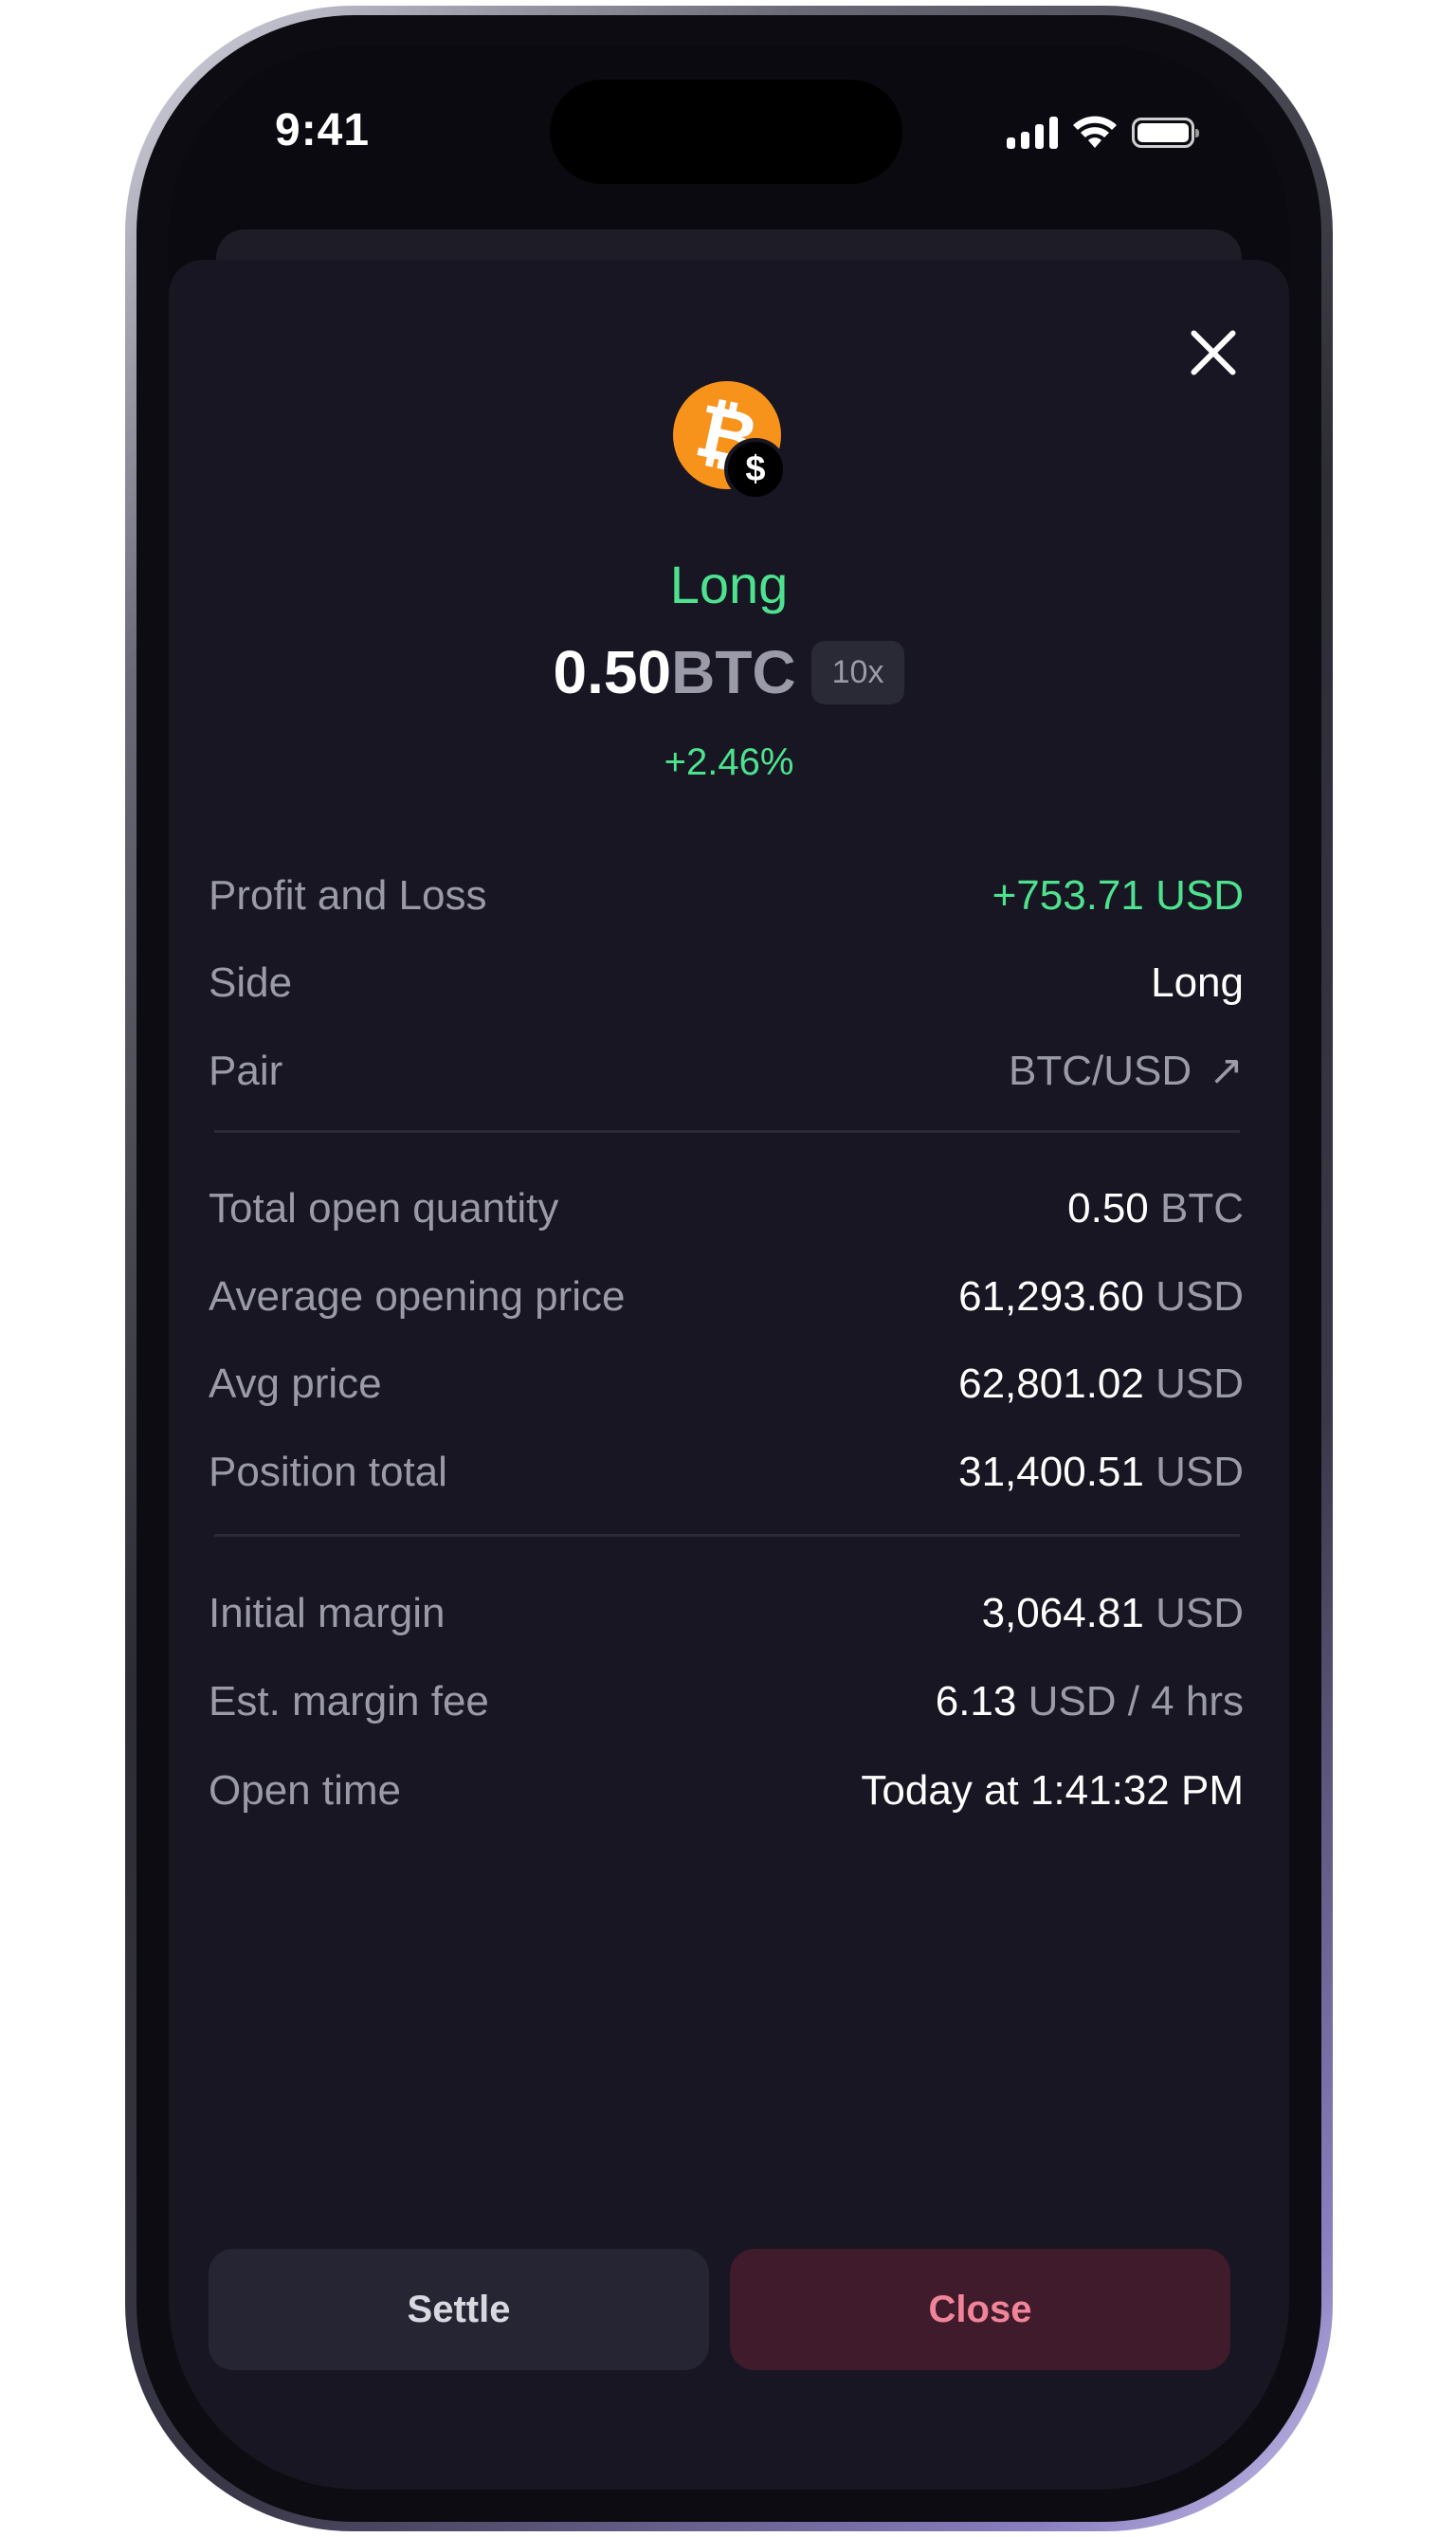 The image size is (1456, 2537). Describe the element at coordinates (726, 1701) in the screenshot. I see `margin-fee-row: Est. margin fee 6.13 USD / 4 hrs` at that location.